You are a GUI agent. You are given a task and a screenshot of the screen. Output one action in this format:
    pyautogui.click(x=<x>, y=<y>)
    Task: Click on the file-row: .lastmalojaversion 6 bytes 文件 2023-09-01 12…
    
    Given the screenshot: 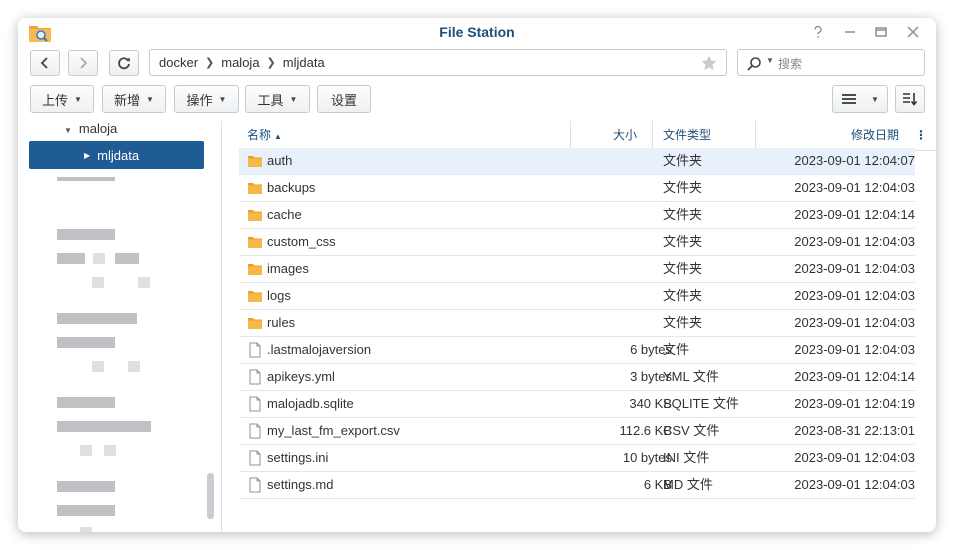 What is the action you would take?
    pyautogui.click(x=577, y=350)
    